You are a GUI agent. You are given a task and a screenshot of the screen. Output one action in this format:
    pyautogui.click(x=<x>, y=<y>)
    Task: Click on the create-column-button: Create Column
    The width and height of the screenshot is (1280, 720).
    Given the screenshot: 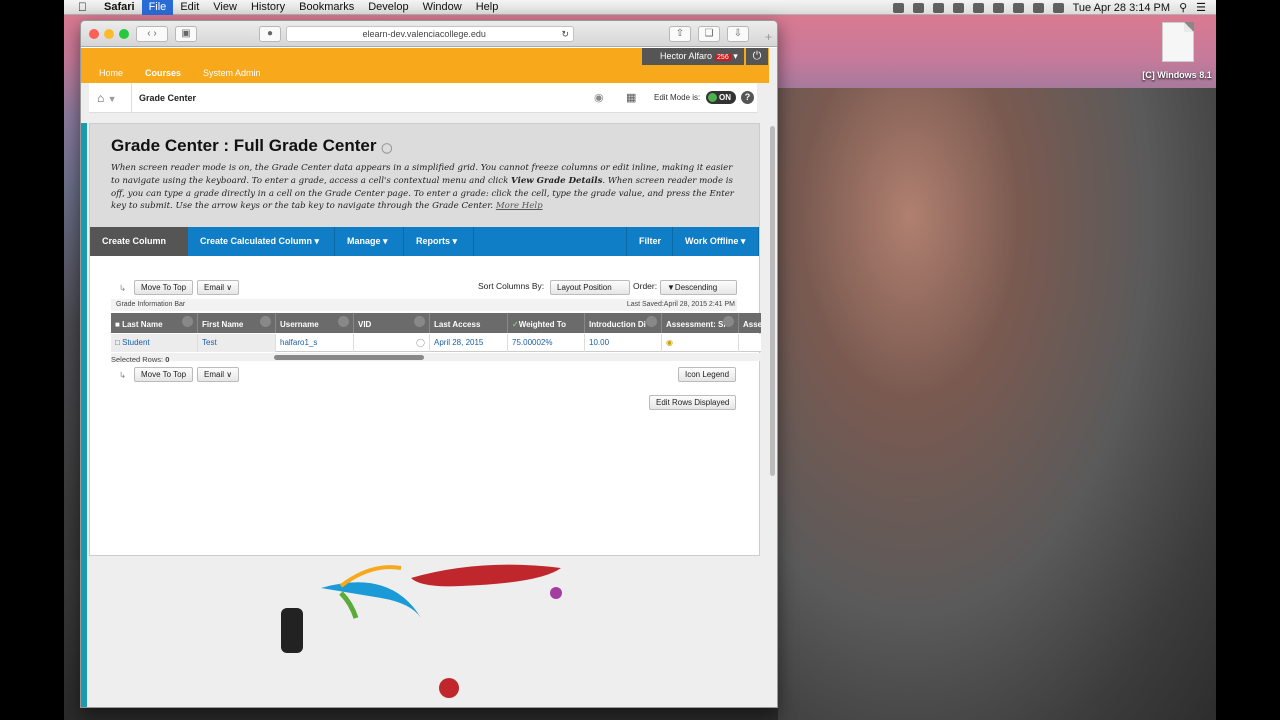 What is the action you would take?
    pyautogui.click(x=139, y=241)
    